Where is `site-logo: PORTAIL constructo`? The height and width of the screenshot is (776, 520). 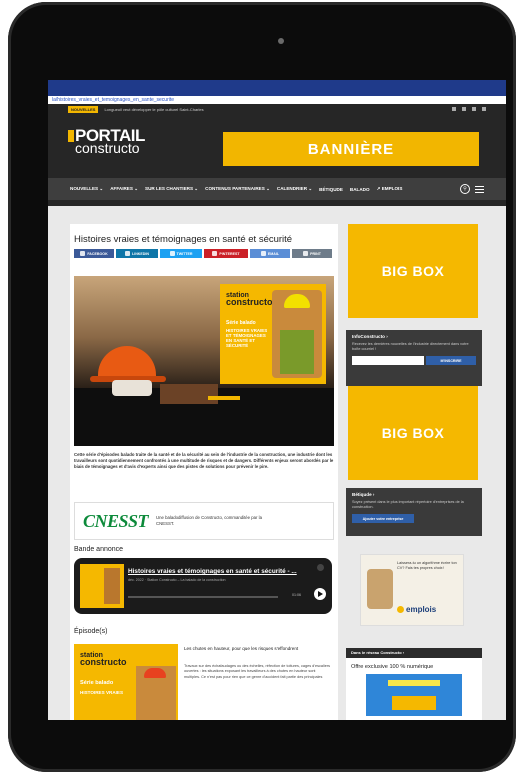 site-logo: PORTAIL constructo is located at coordinates (106, 141).